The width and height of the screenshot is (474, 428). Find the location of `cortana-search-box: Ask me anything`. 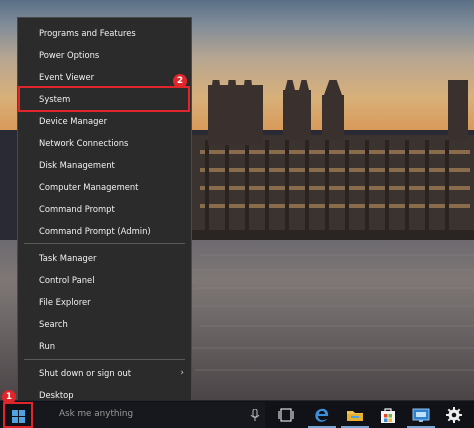

cortana-search-box: Ask me anything is located at coordinates (150, 415).